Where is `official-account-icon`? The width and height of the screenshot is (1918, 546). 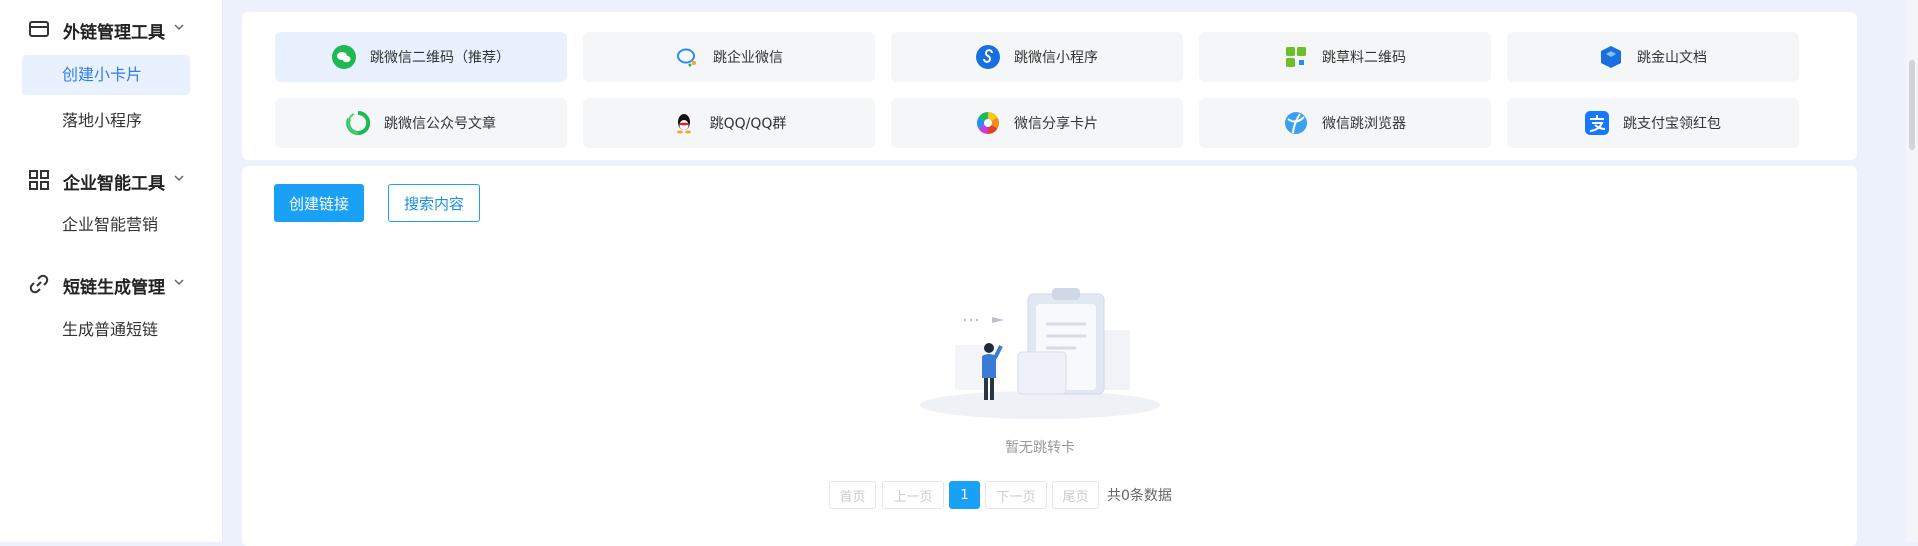 official-account-icon is located at coordinates (358, 123).